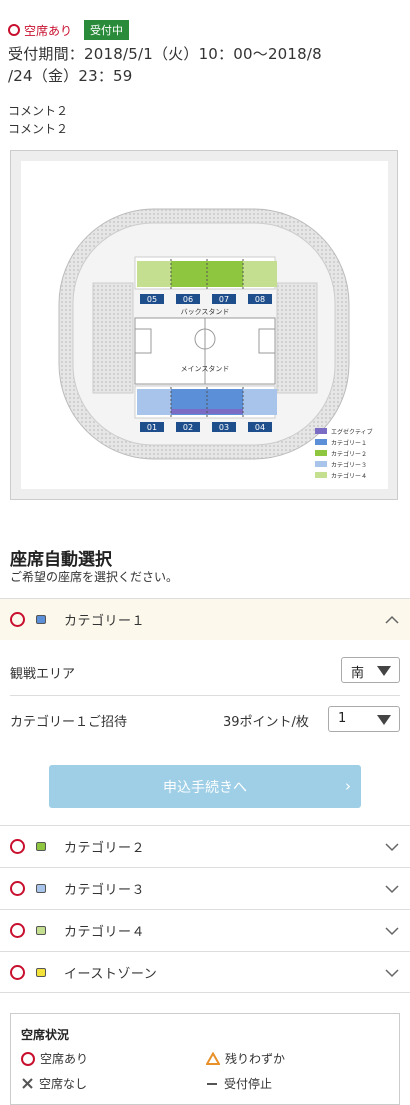 This screenshot has width=410, height=1105. I want to click on back-stand-label: バックスタンド, so click(205, 311).